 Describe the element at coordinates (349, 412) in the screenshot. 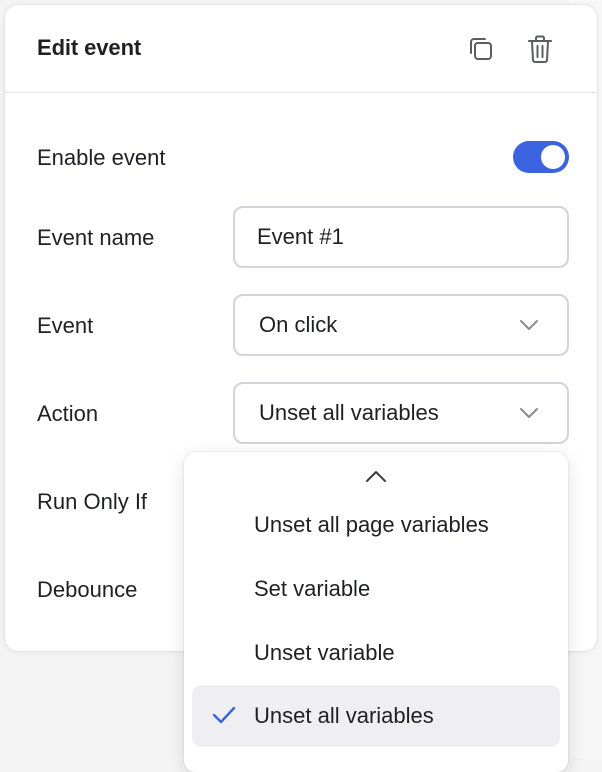

I see `action-select-value: Unset all variables` at that location.